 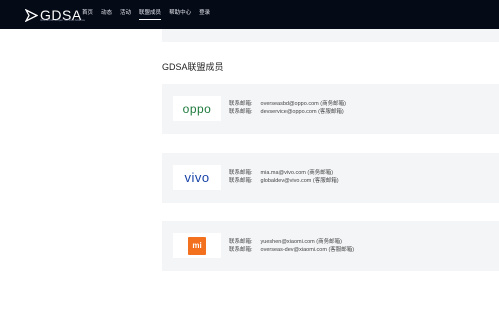 I want to click on main-nav: 首页 动态 活动 联盟成员 帮助中心 登录, so click(x=150, y=14).